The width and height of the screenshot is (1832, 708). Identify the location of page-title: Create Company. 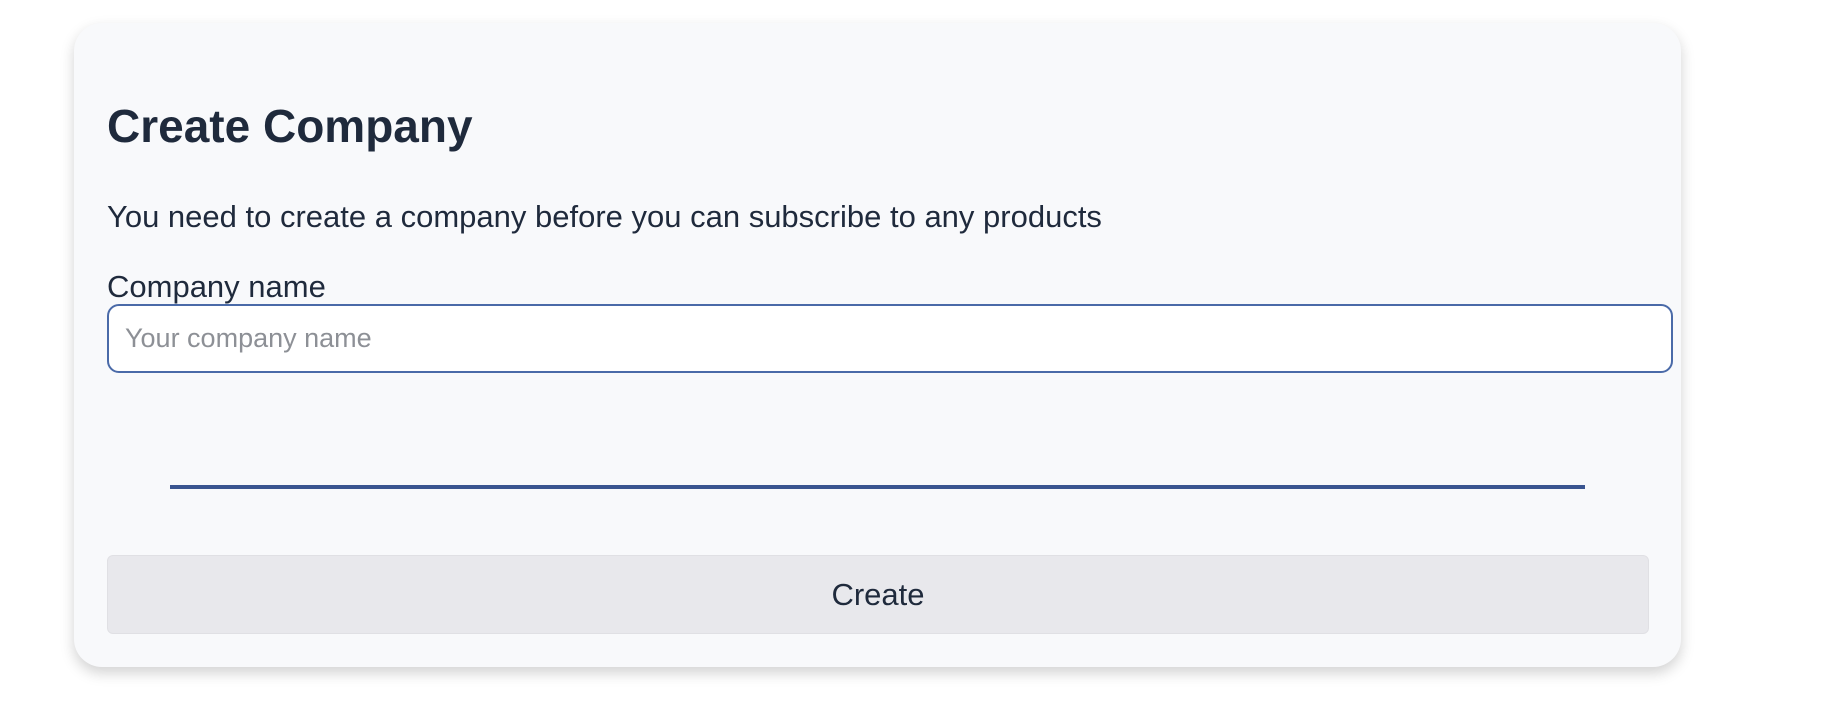
(290, 126).